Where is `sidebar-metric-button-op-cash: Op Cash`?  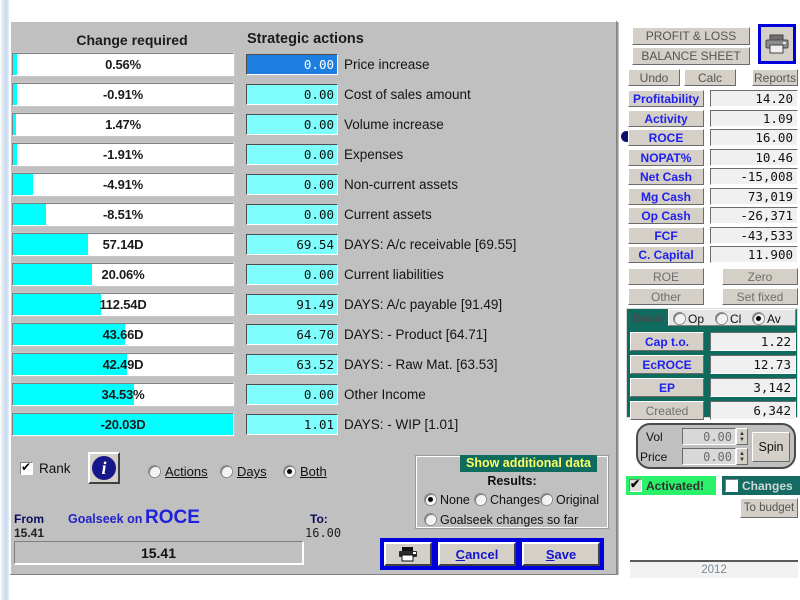 sidebar-metric-button-op-cash: Op Cash is located at coordinates (666, 215).